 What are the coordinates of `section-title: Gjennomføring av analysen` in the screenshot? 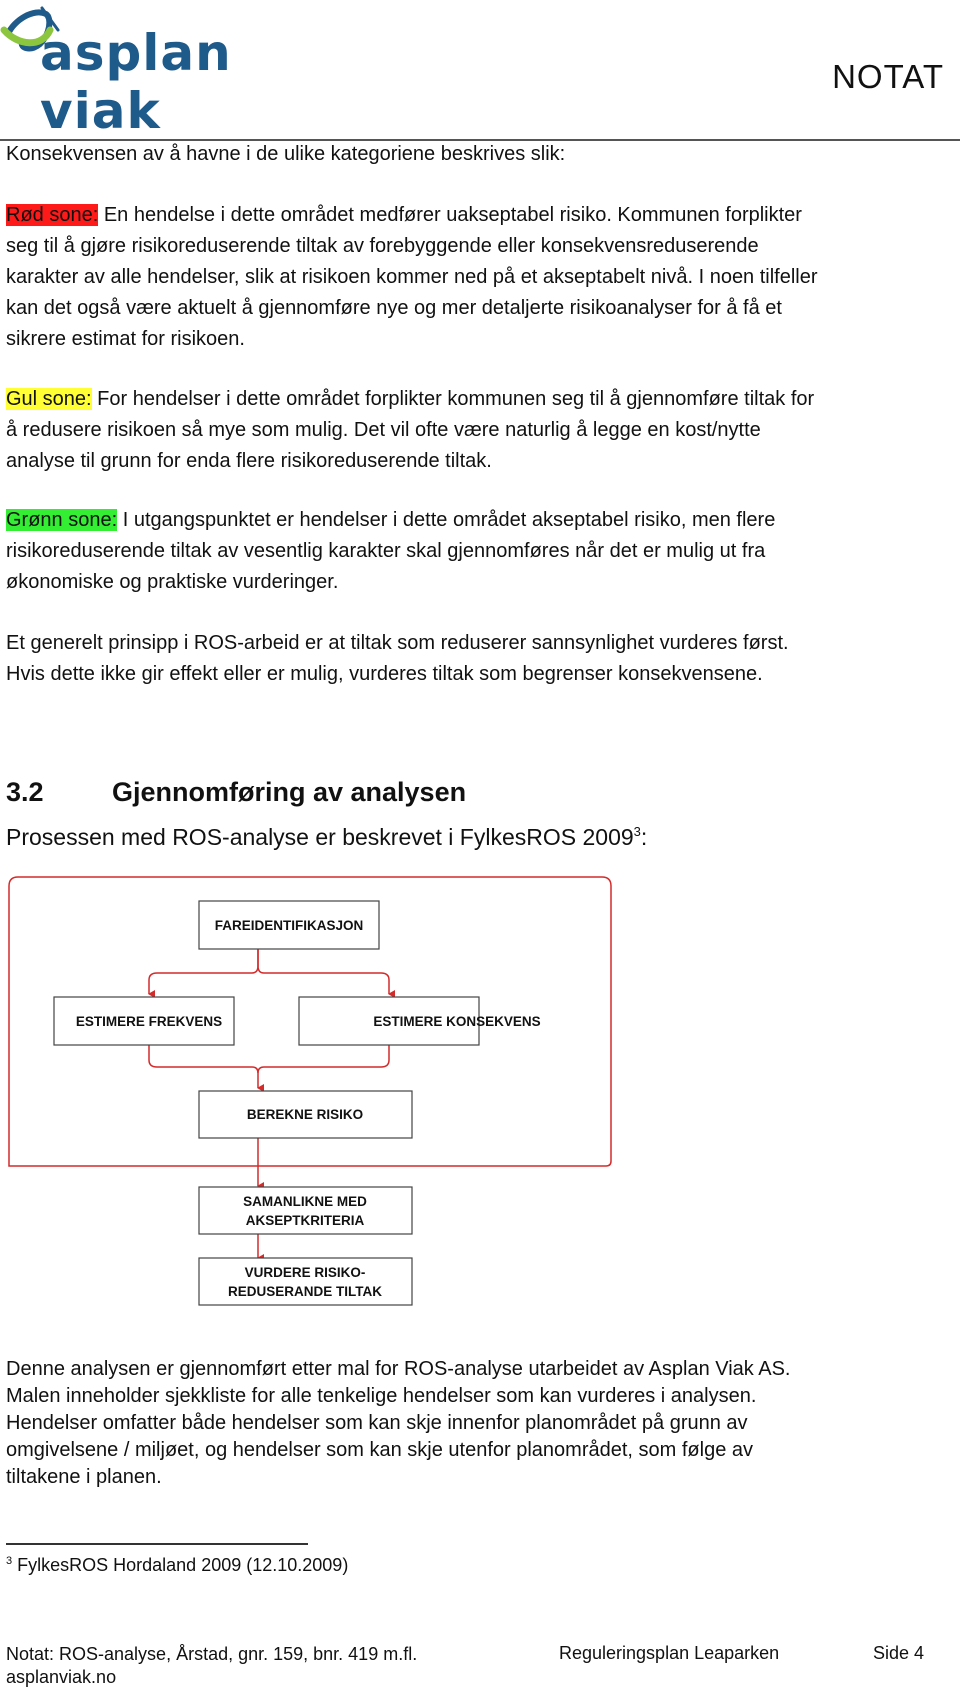 It's located at (289, 792).